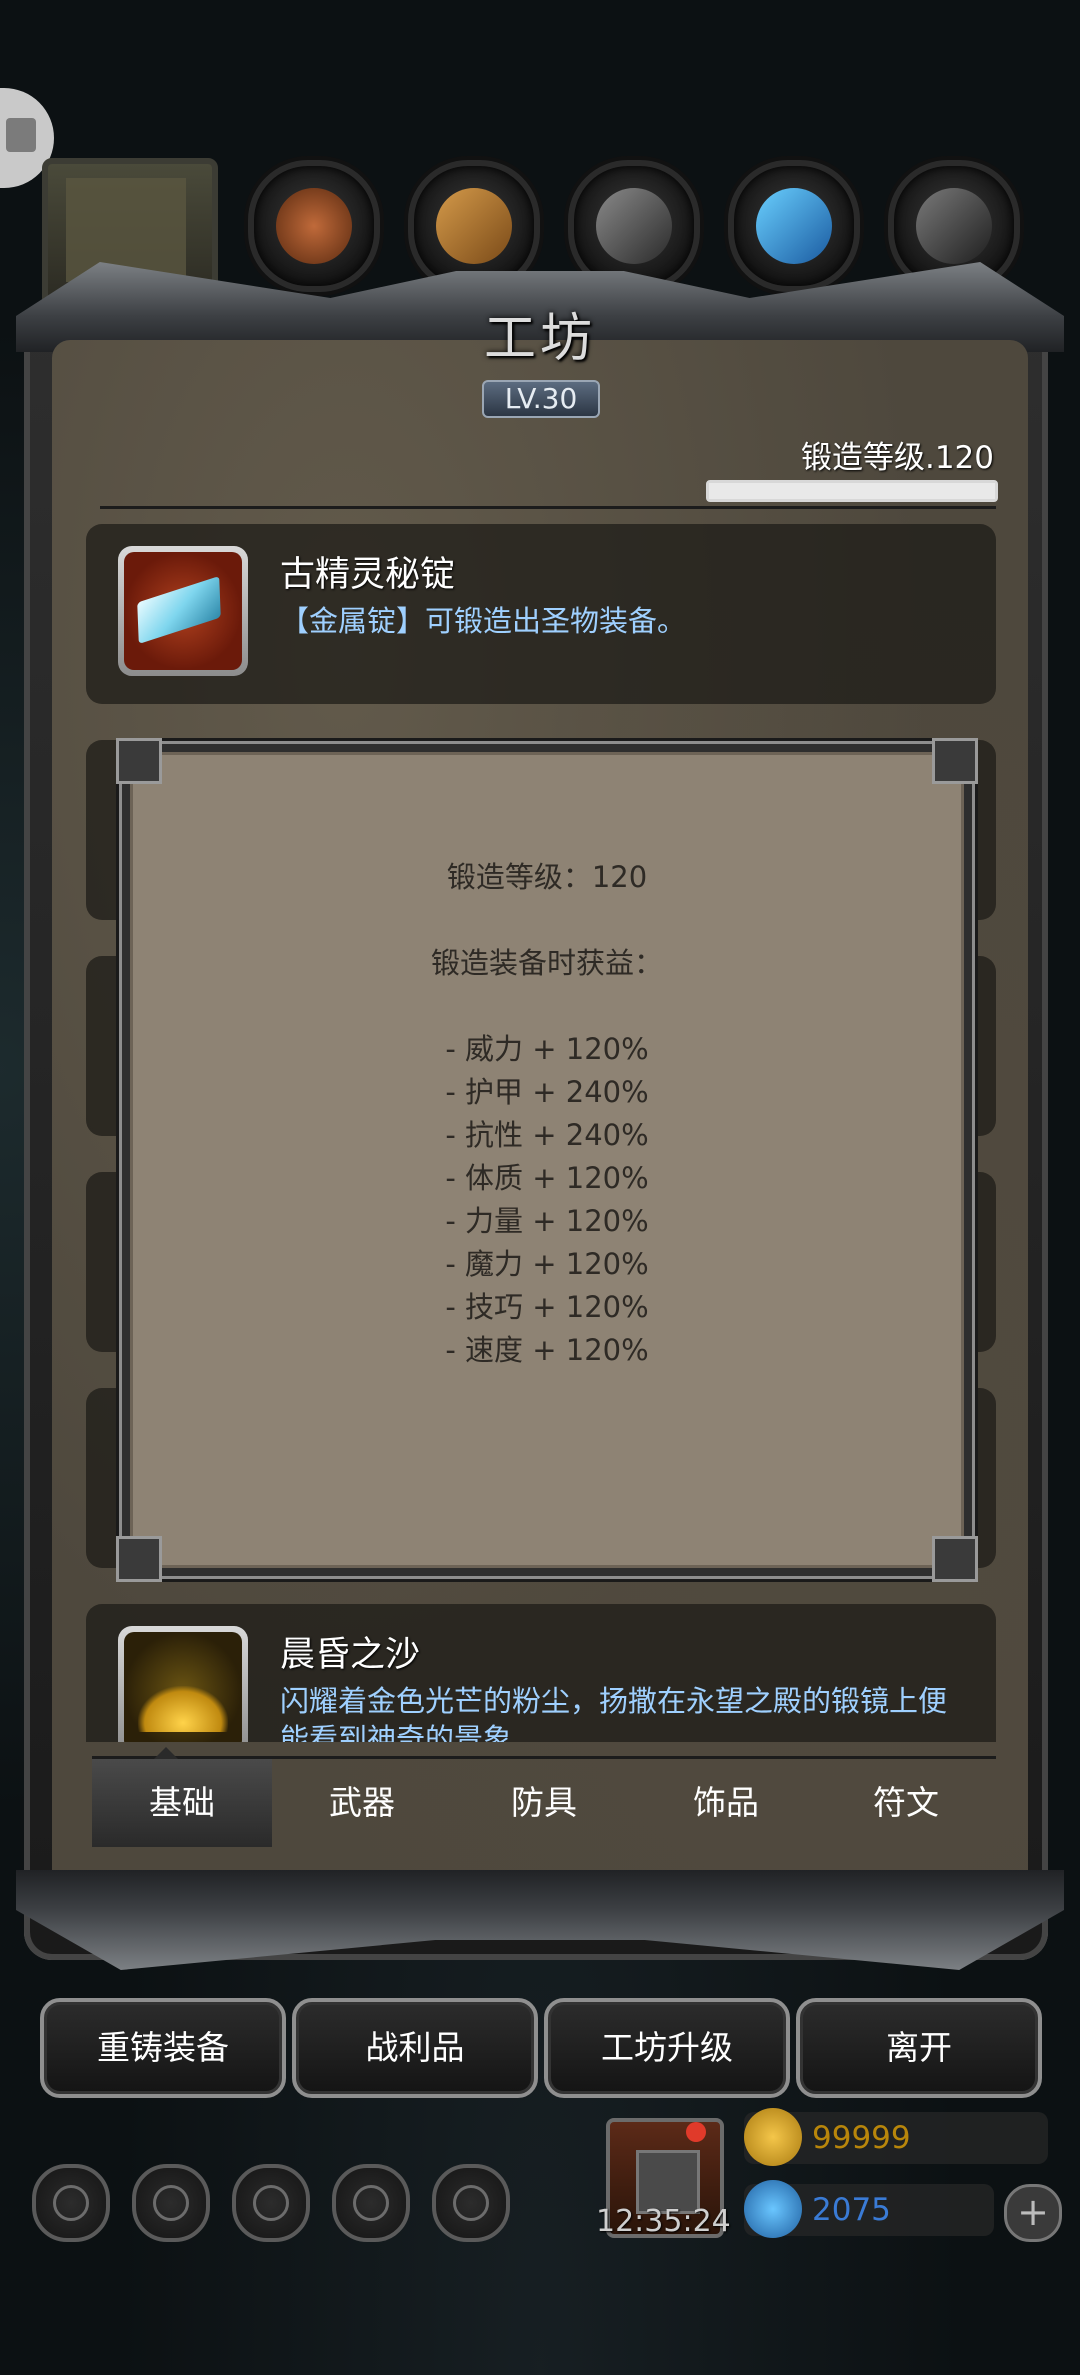 The height and width of the screenshot is (2375, 1080). Describe the element at coordinates (548, 507) in the screenshot. I see `divider` at that location.